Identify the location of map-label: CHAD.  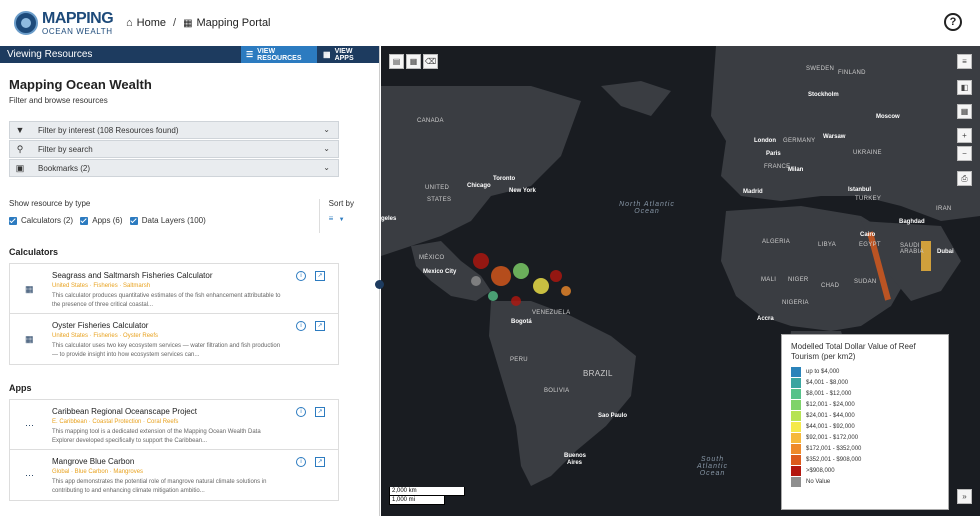
(830, 286).